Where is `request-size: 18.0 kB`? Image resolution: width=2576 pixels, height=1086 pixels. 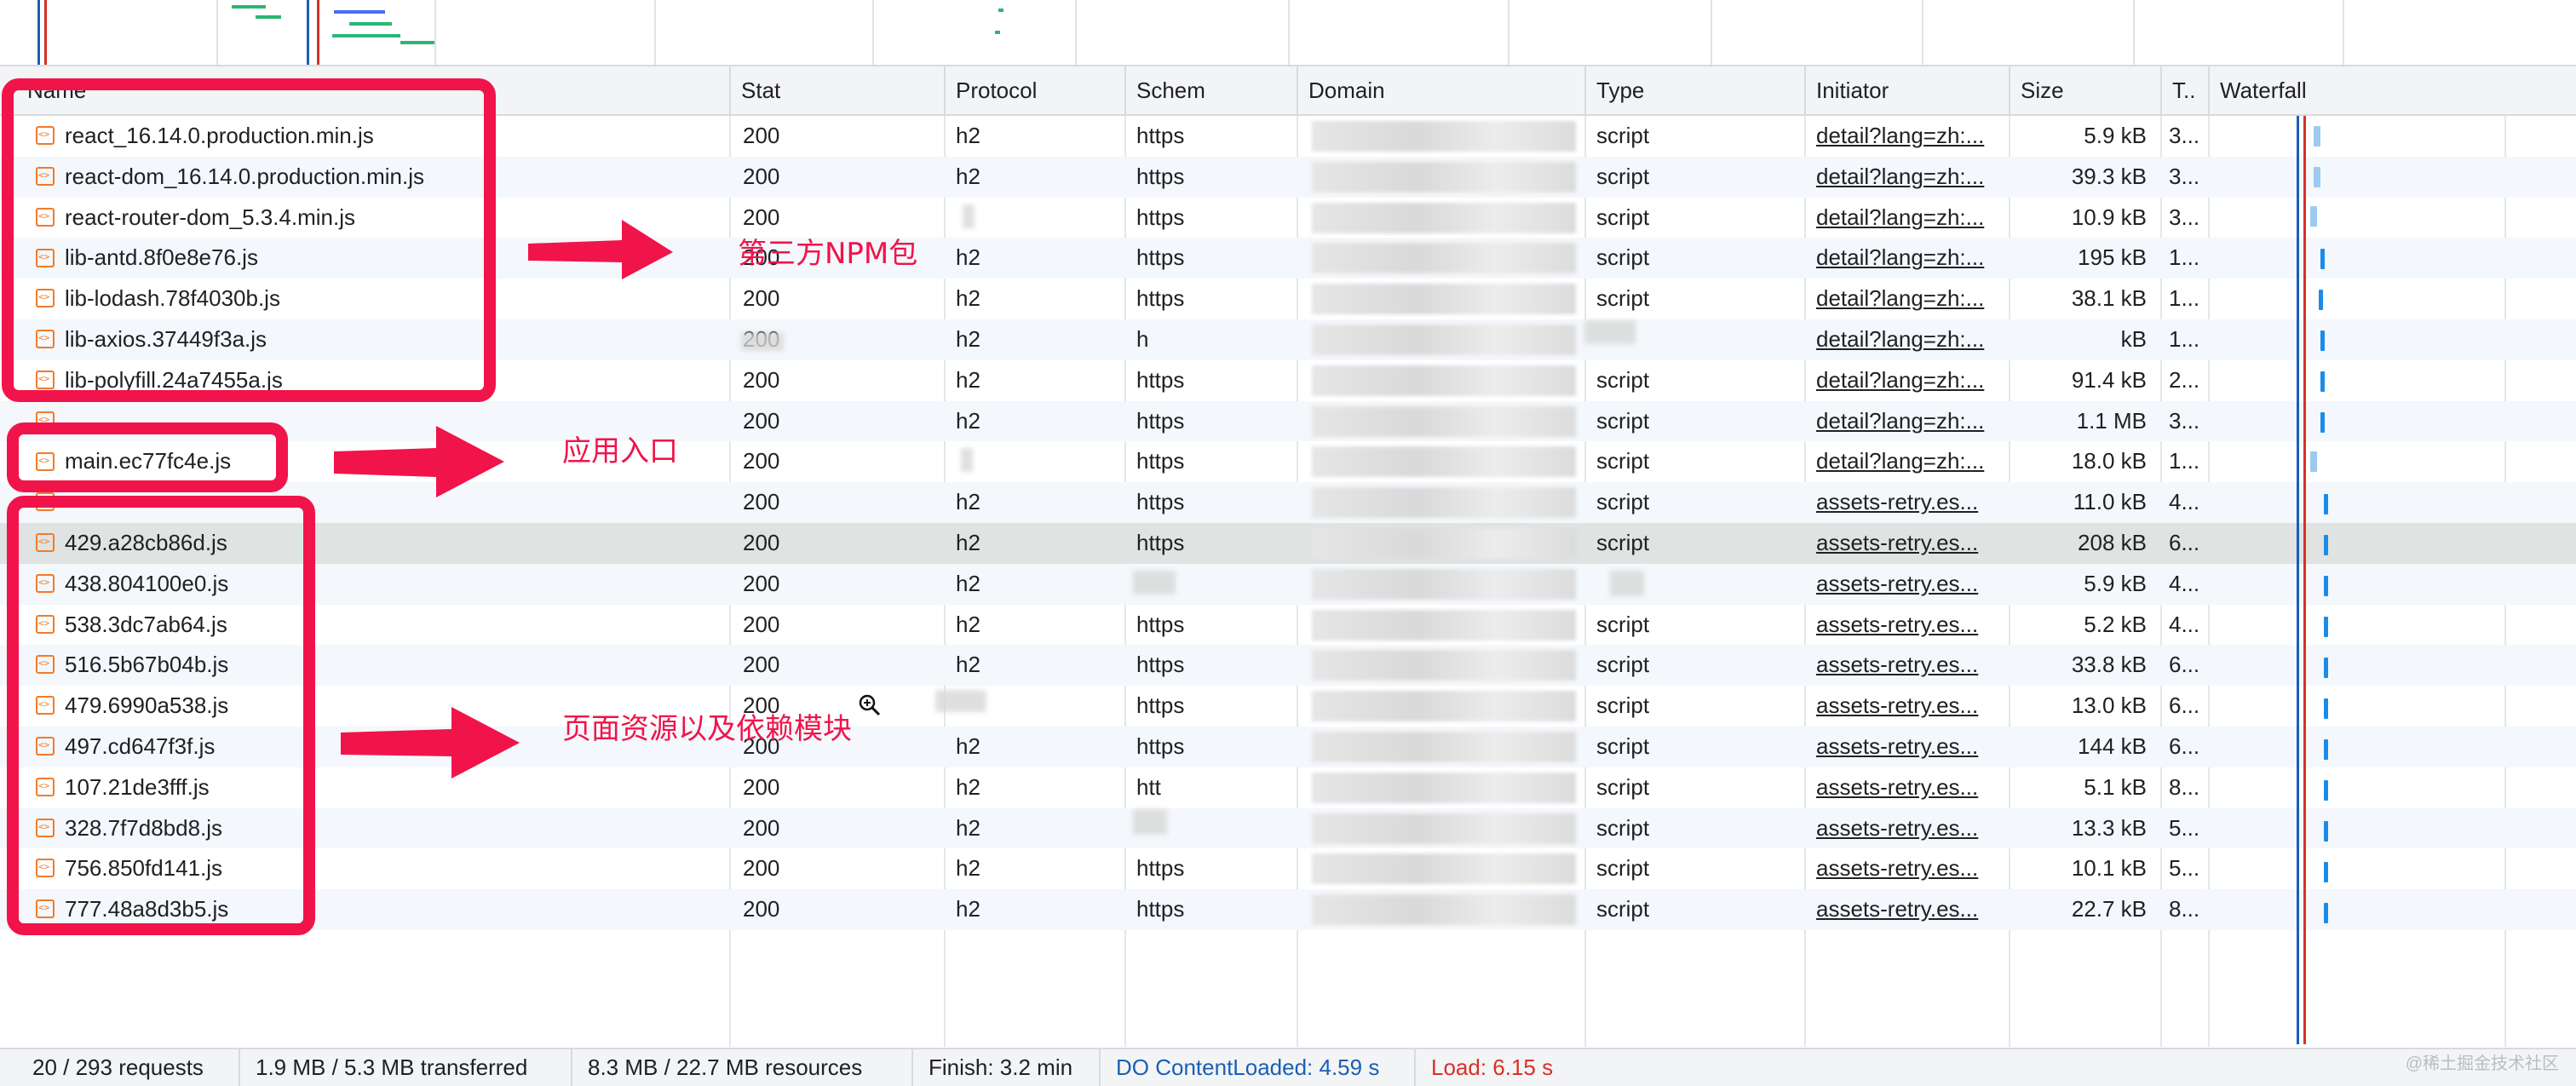
request-size: 18.0 kB is located at coordinates (2109, 461).